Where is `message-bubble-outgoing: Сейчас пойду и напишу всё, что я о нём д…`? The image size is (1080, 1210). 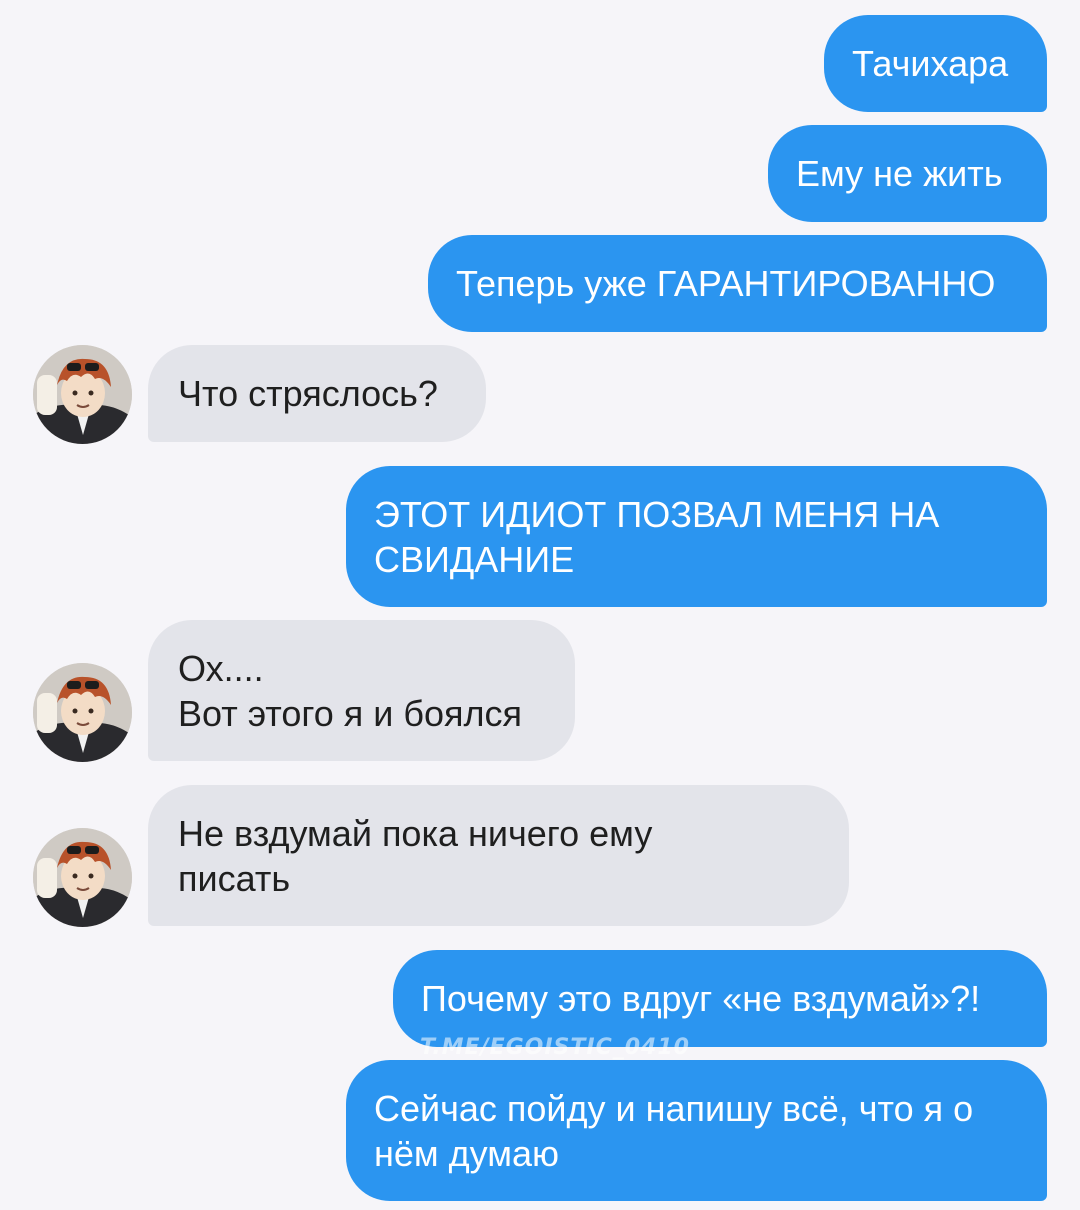 message-bubble-outgoing: Сейчас пойду и напишу всё, что я о нём д… is located at coordinates (696, 1130).